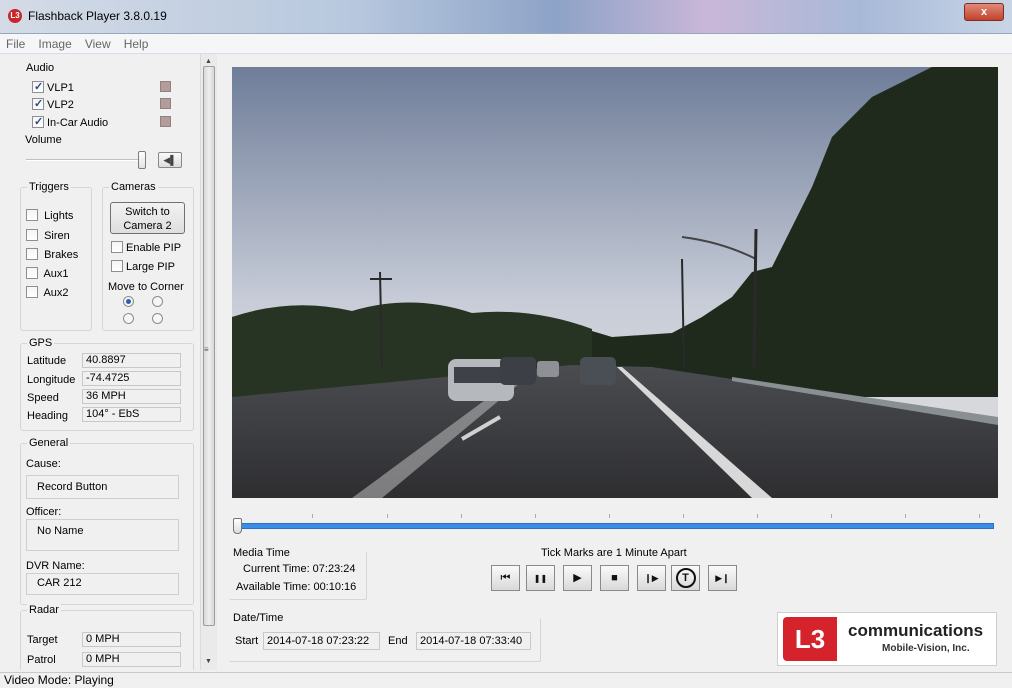  What do you see at coordinates (43, 398) in the screenshot?
I see `speed-label: Speed` at bounding box center [43, 398].